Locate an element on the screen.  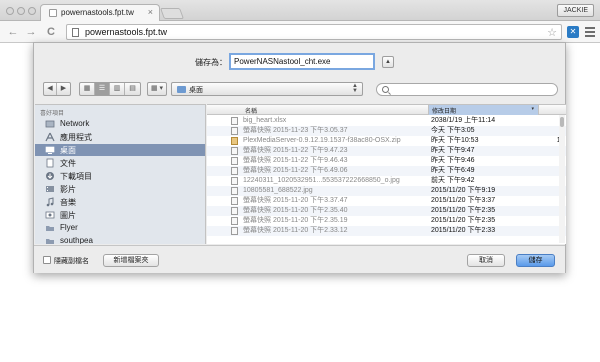
search-icon is located at coordinates (385, 89).